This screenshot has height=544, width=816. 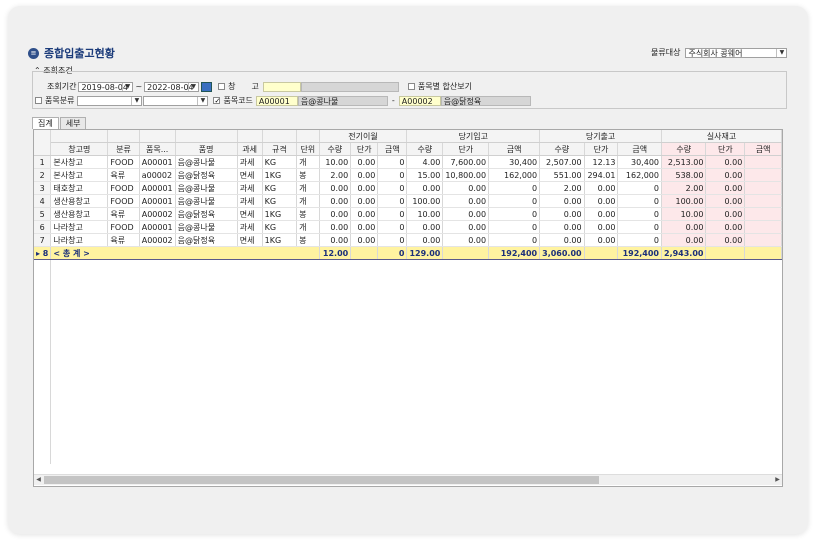 I want to click on row-number: 1, so click(x=43, y=162).